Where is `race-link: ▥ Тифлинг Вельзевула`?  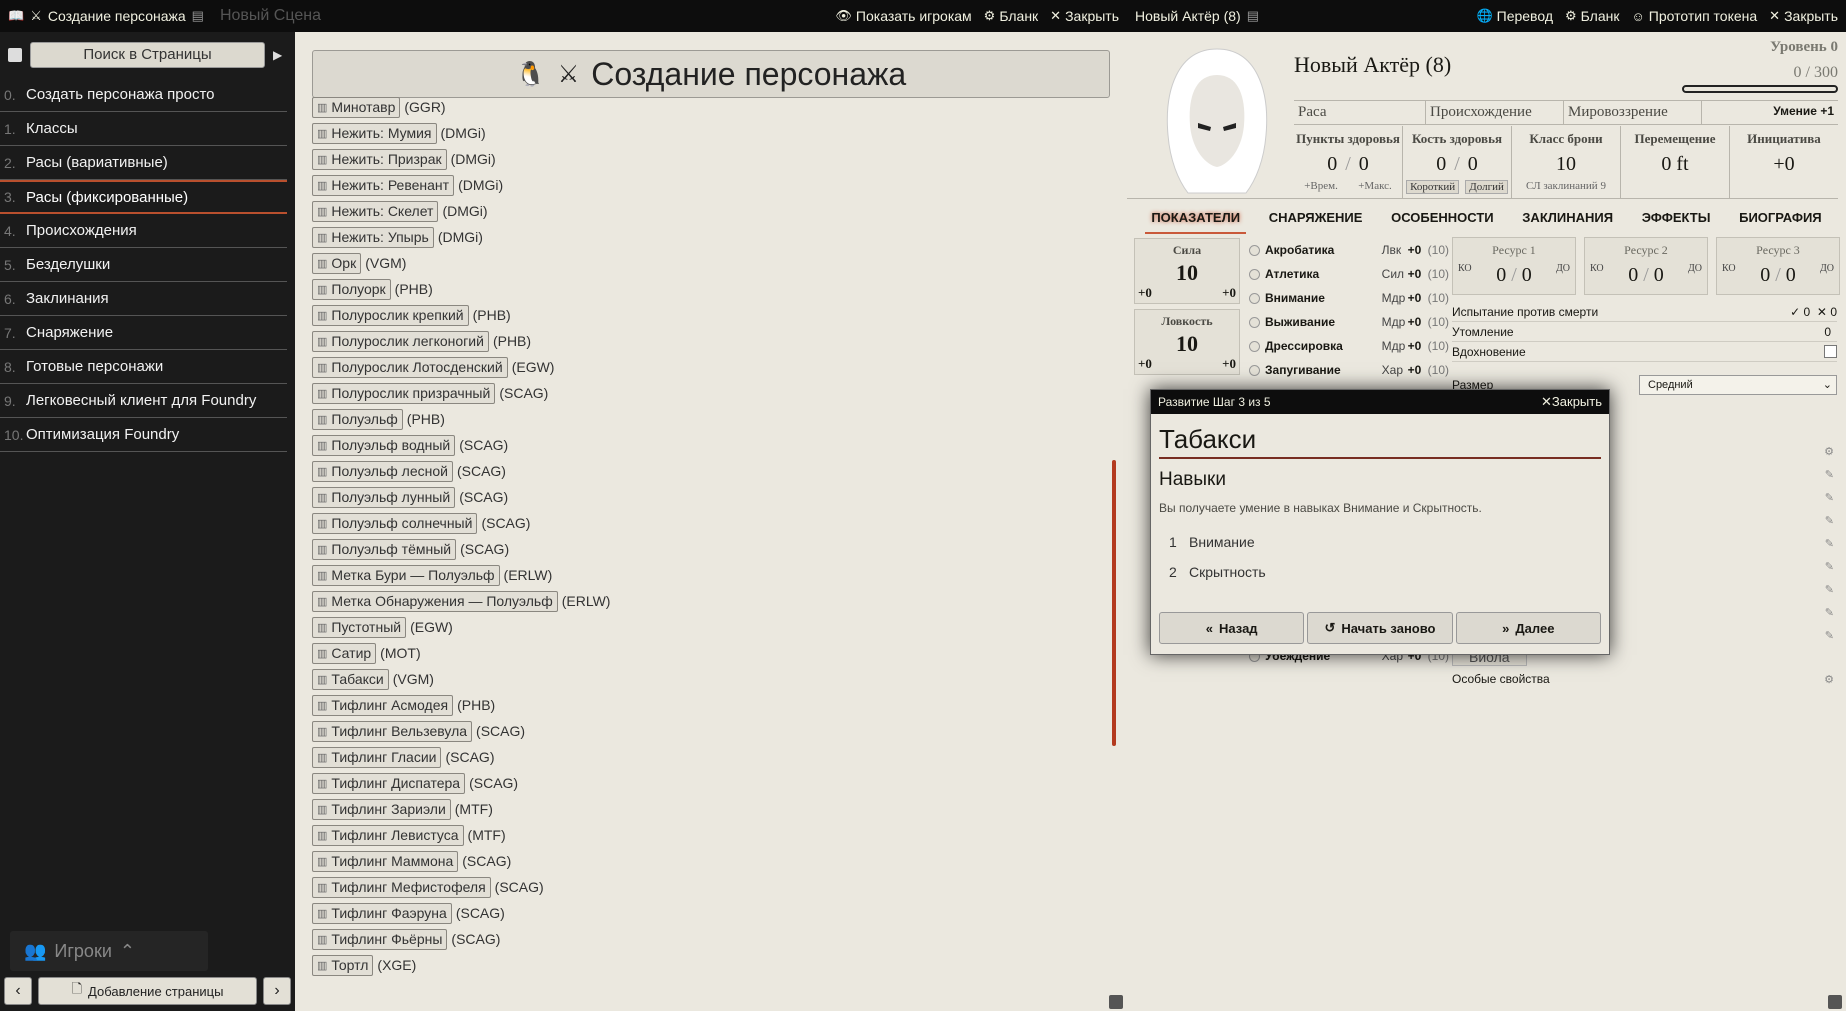
race-link: ▥ Тифлинг Вельзевула is located at coordinates (392, 731).